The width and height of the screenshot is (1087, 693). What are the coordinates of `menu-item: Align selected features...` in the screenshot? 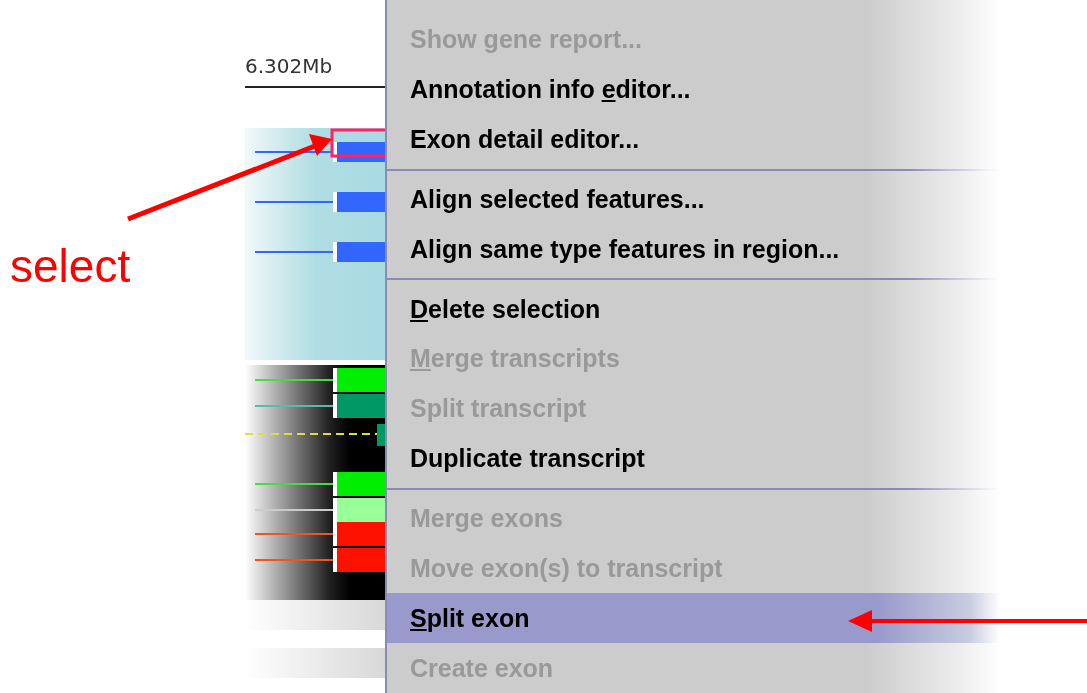 It's located at (693, 199).